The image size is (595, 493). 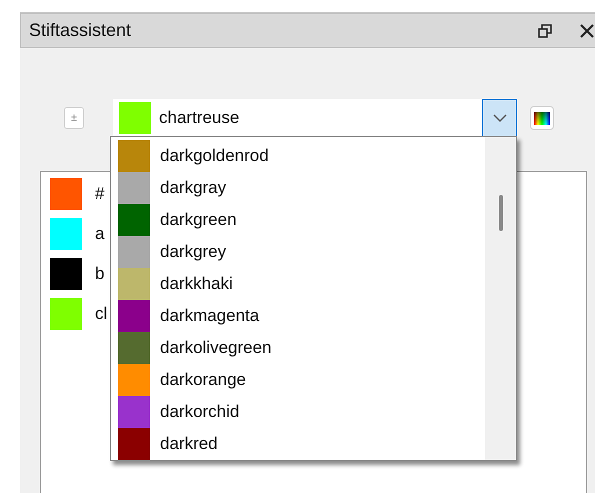 I want to click on plus-minus-button: ±, so click(x=74, y=118).